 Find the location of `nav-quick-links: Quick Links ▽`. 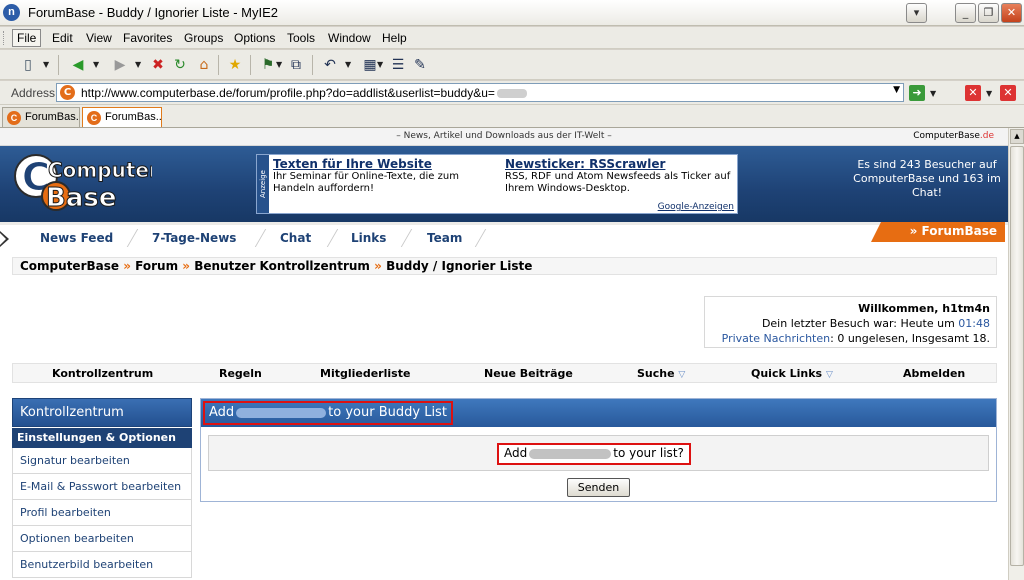

nav-quick-links: Quick Links ▽ is located at coordinates (792, 373).